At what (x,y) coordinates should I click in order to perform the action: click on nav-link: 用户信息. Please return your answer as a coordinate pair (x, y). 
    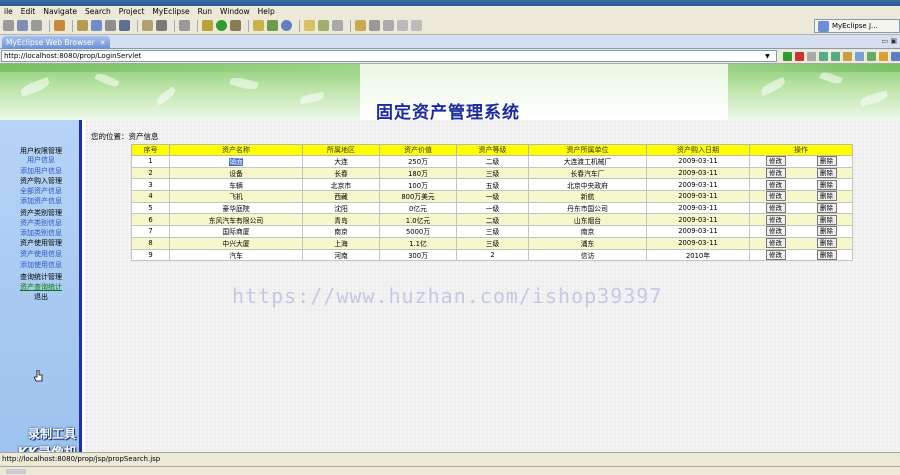
    Looking at the image, I should click on (41, 160).